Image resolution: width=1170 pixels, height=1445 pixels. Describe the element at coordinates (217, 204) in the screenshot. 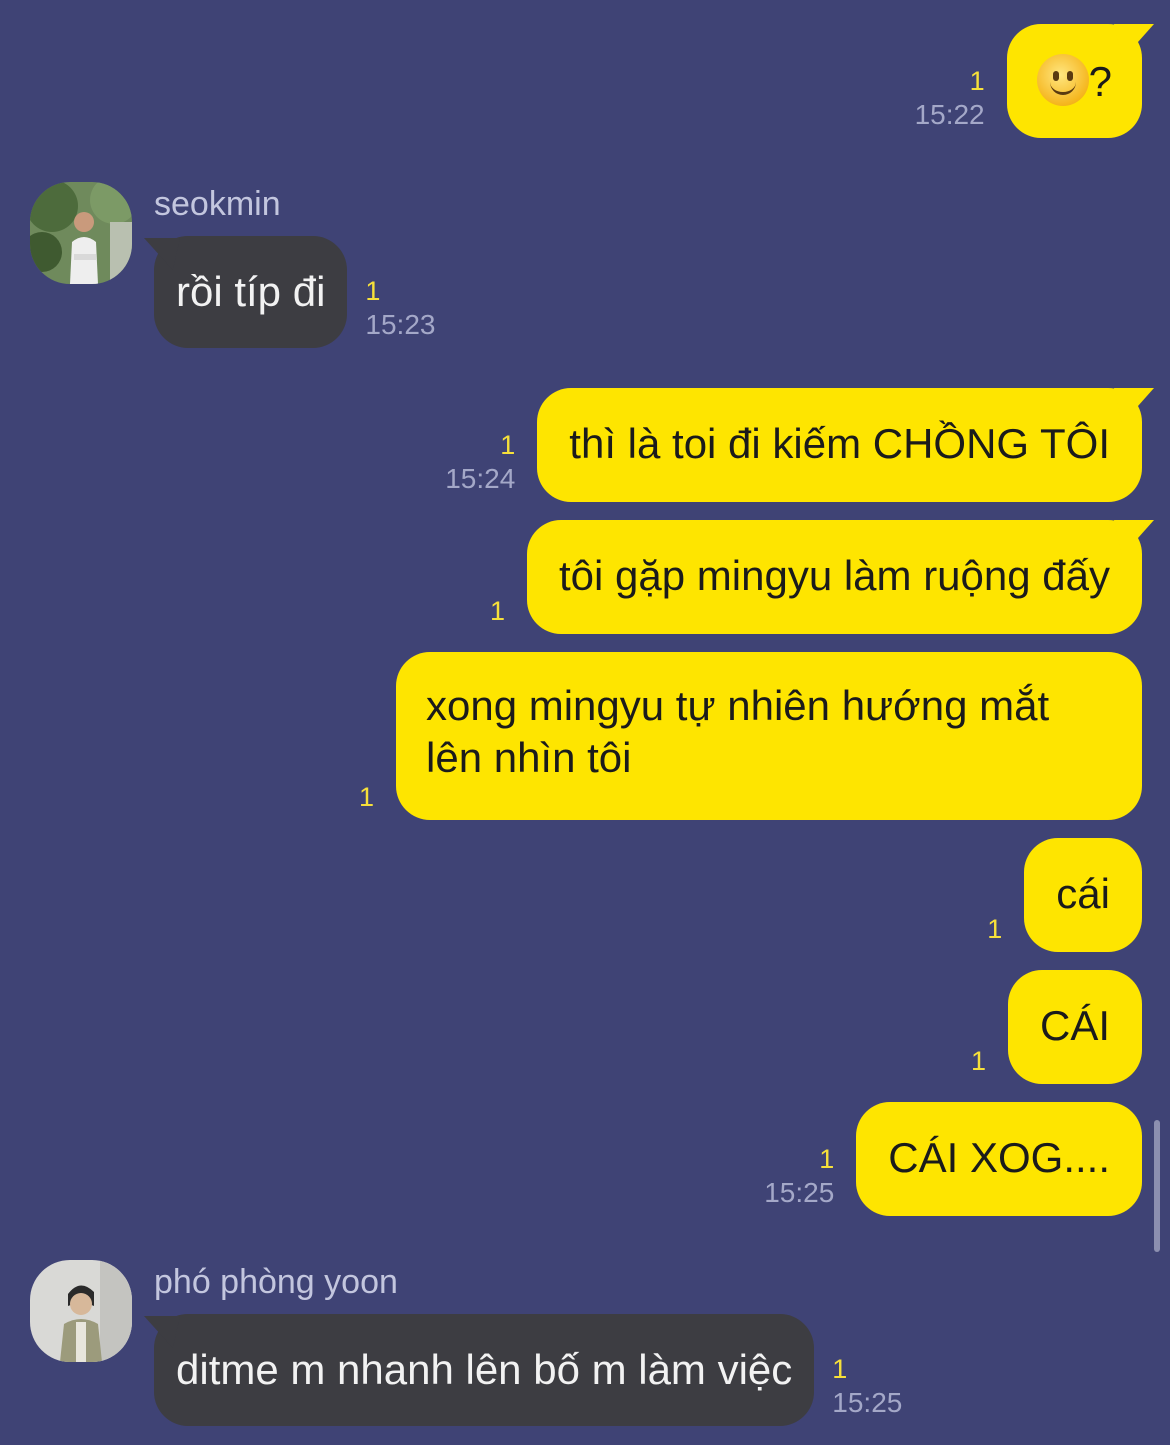

I see `sender-name: seokmin` at that location.